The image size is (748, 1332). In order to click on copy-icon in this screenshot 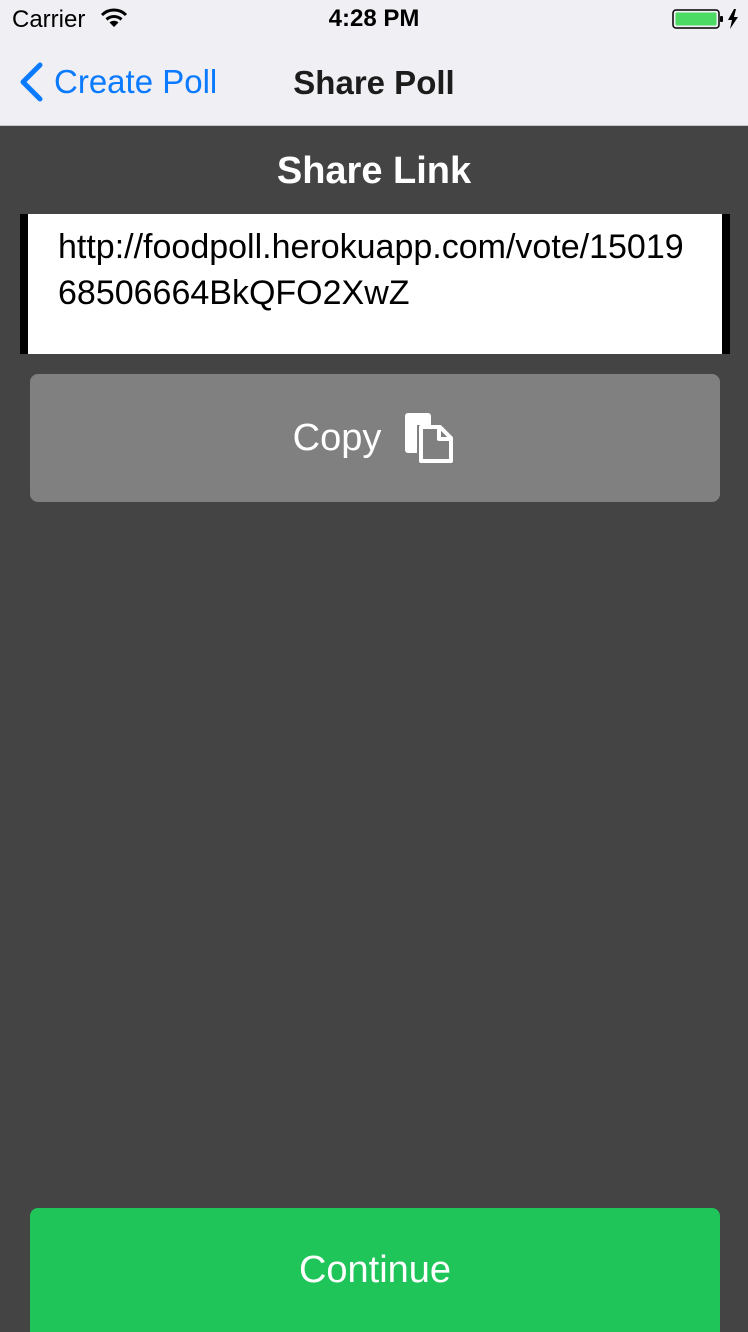, I will do `click(429, 438)`.